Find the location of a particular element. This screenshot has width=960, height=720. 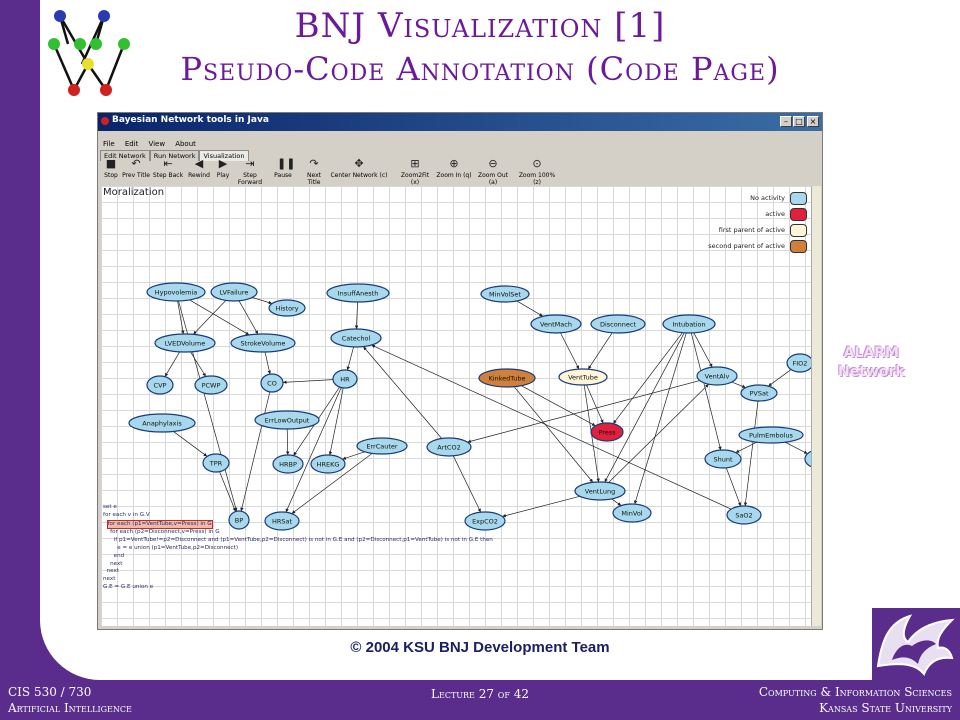

node-pcwp: PCWP is located at coordinates (211, 385).